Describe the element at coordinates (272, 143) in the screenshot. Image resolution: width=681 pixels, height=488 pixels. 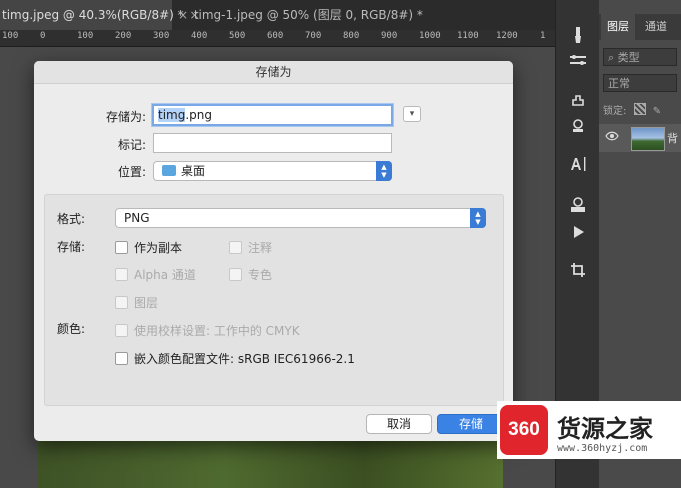
I see `tags-input` at that location.